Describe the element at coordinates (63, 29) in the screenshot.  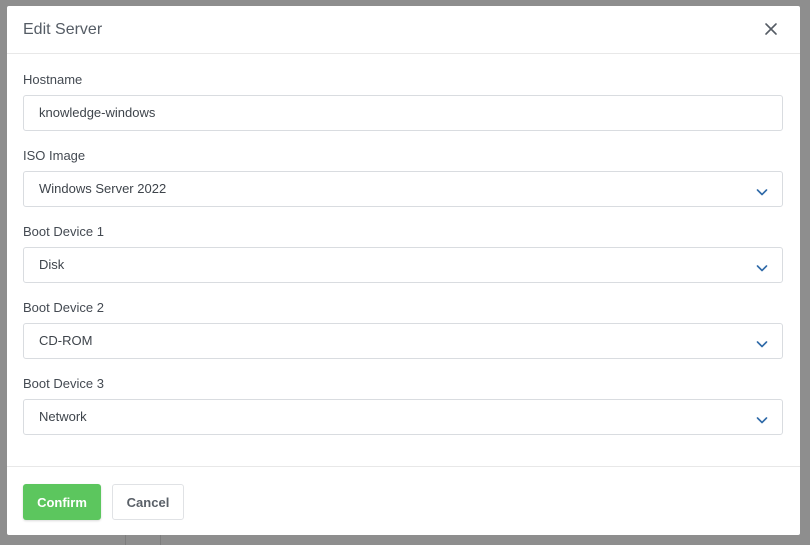
I see `dialog-title: Edit Server` at that location.